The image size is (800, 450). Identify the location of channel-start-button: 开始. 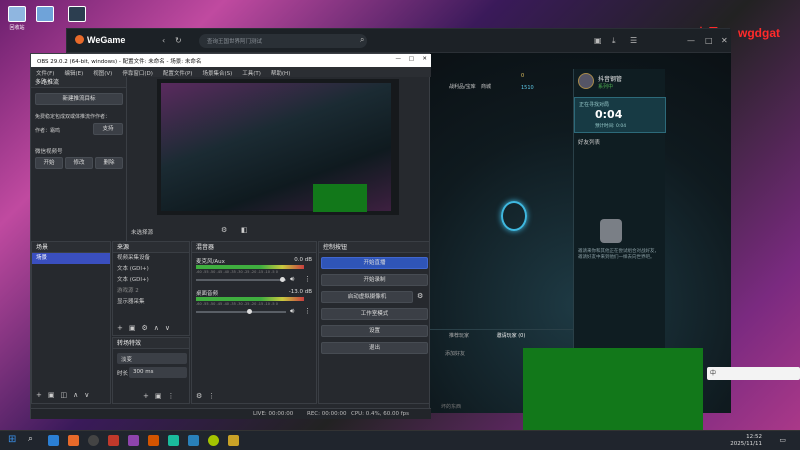
(49, 163).